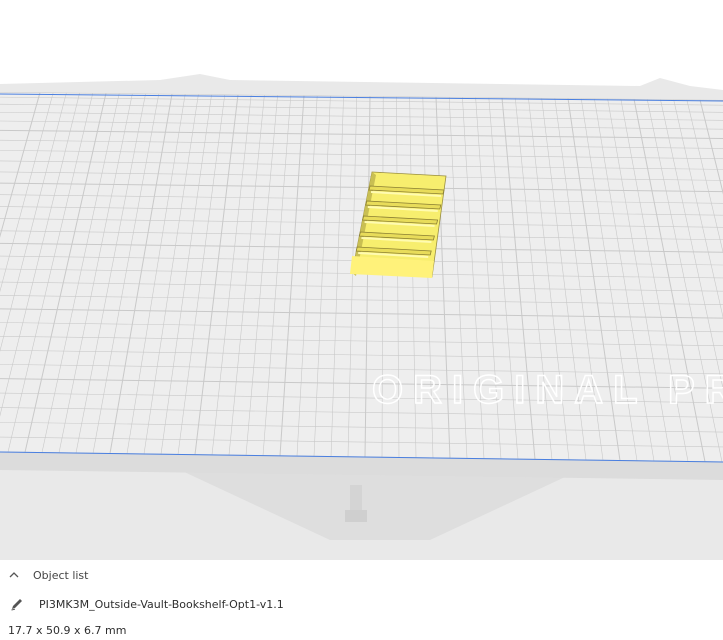 The image size is (723, 640). Describe the element at coordinates (14, 575) in the screenshot. I see `chevron-up-icon` at that location.